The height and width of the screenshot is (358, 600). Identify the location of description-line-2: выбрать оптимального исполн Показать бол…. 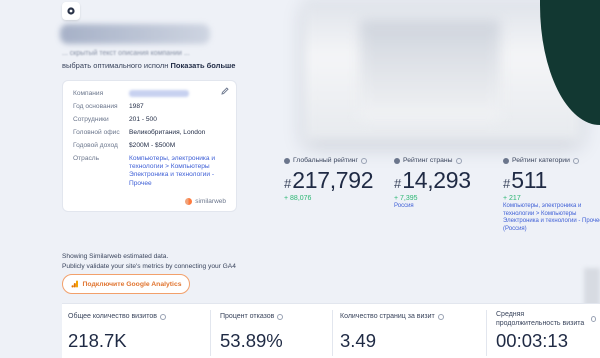
(148, 65).